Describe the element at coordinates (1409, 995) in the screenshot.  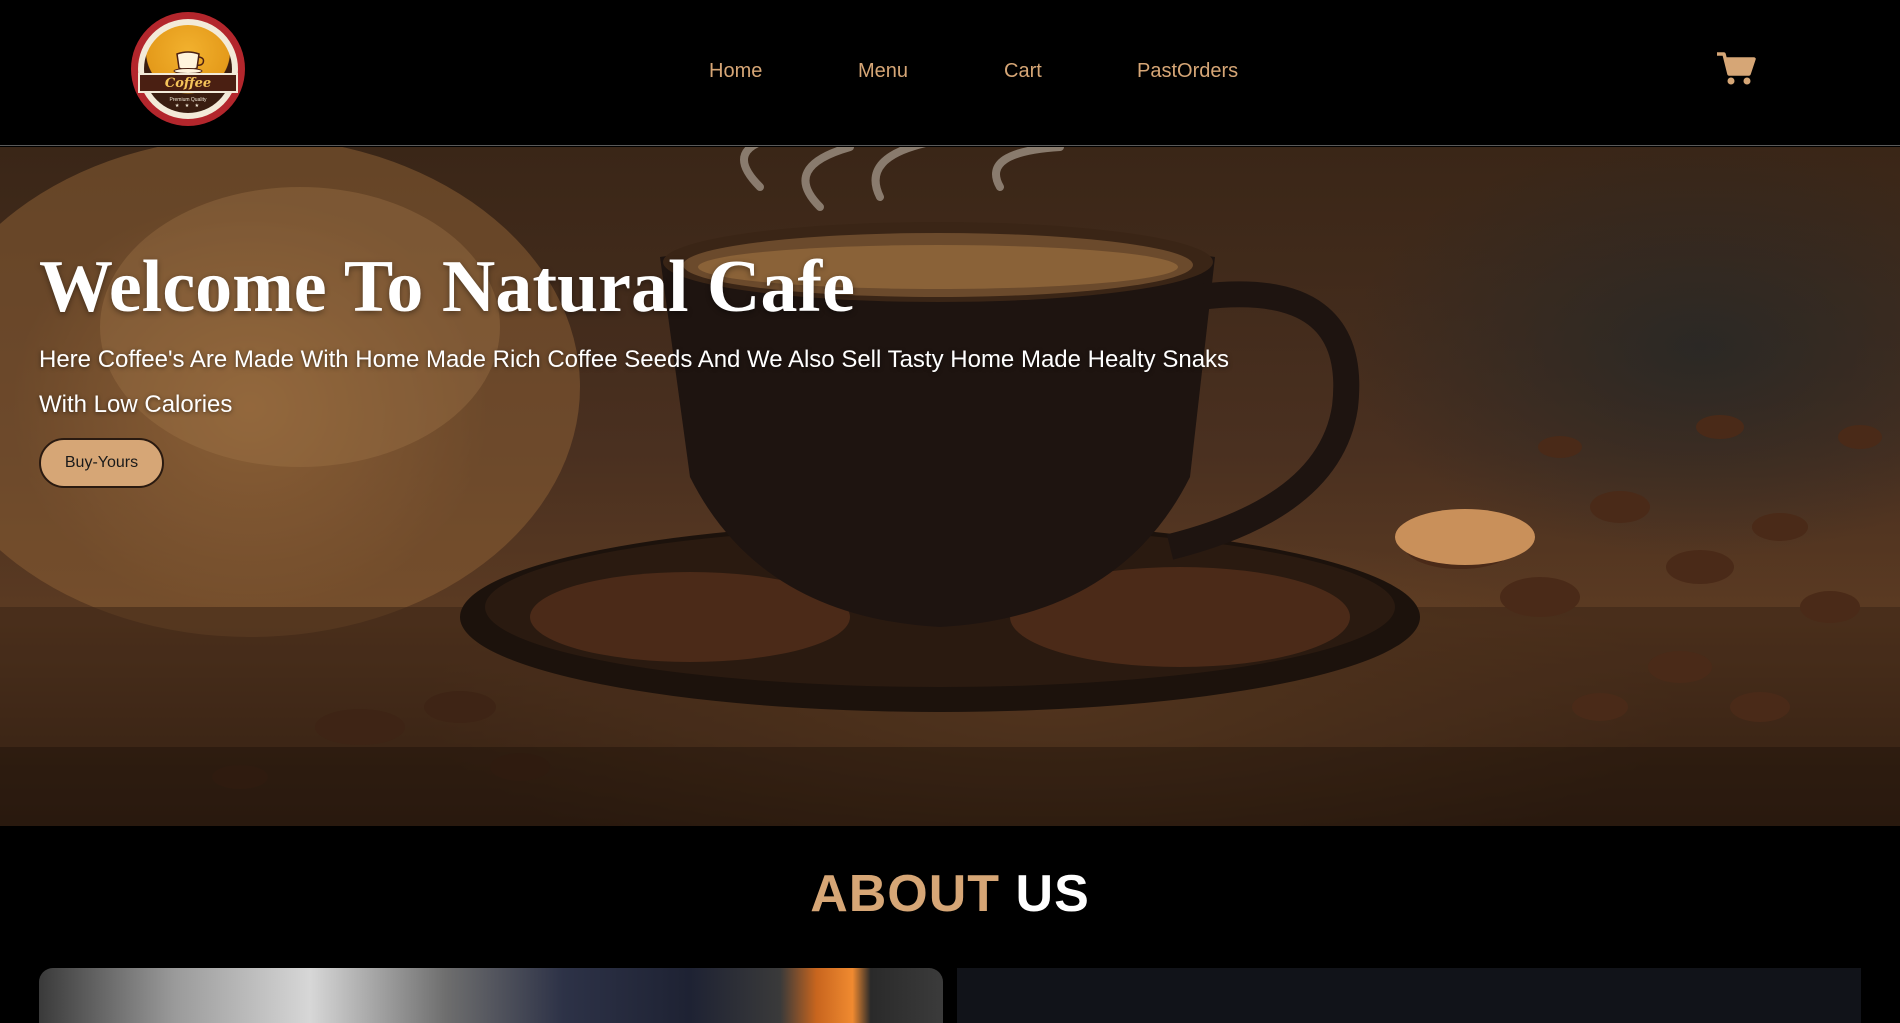
I see `about-text-panel` at that location.